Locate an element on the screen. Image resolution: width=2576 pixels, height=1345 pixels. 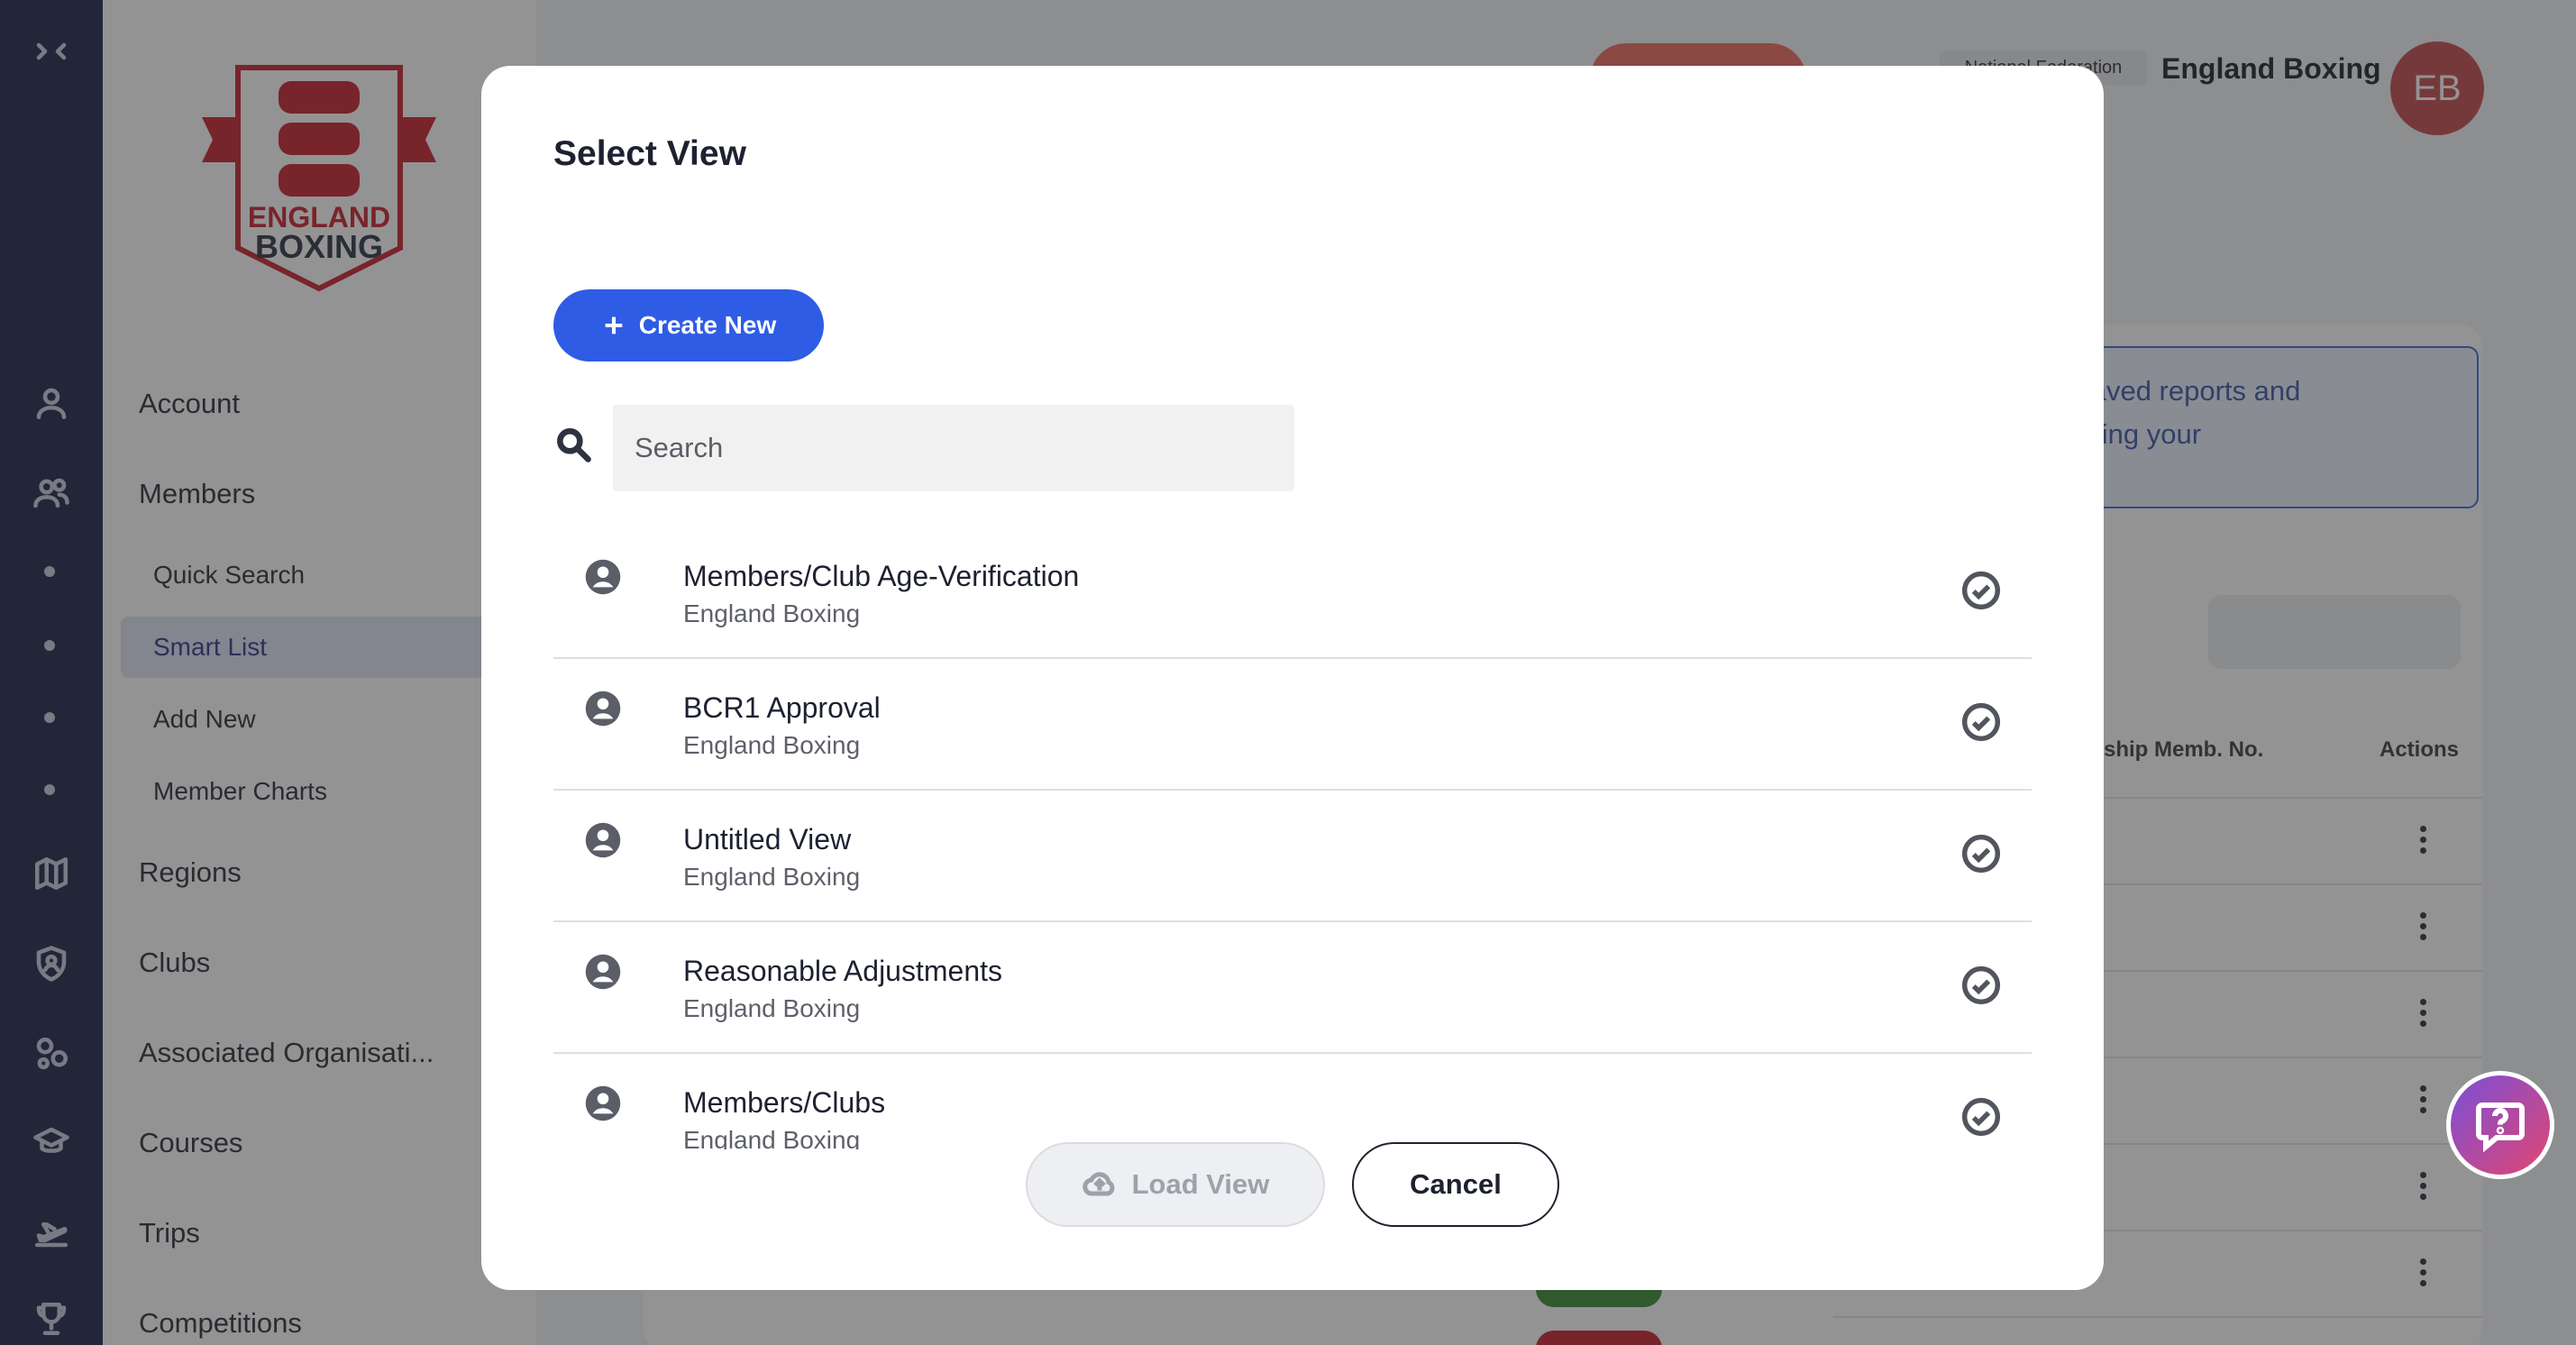
list-item: Untitled View England Boxing is located at coordinates (1292, 856).